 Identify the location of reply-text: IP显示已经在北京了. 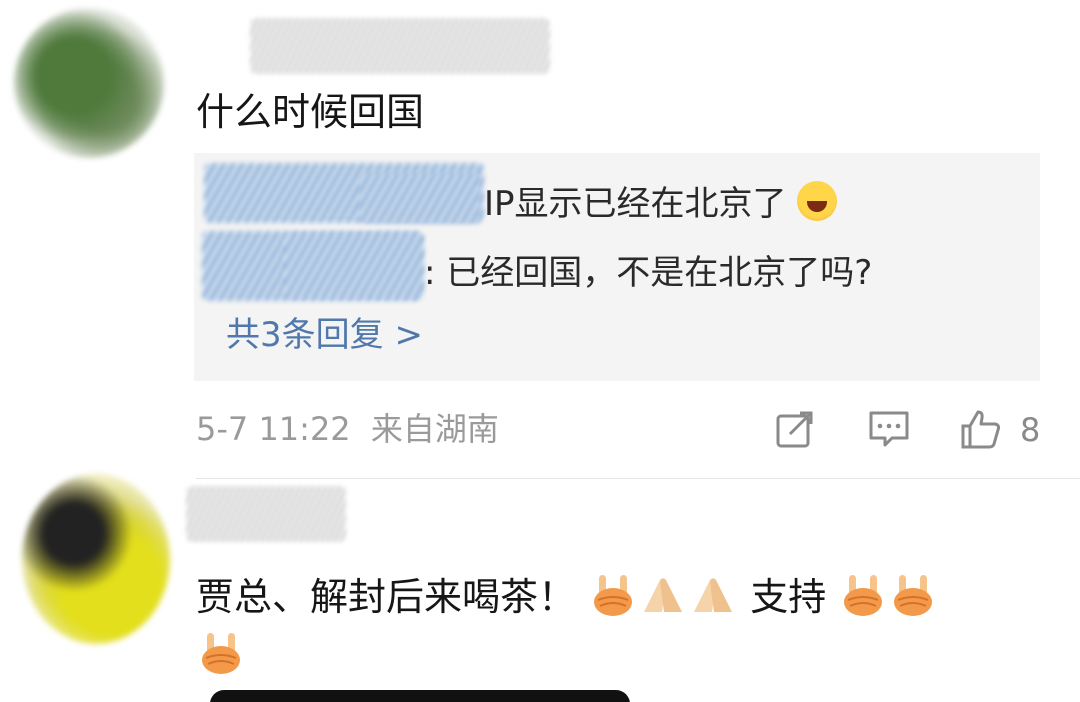
(635, 204).